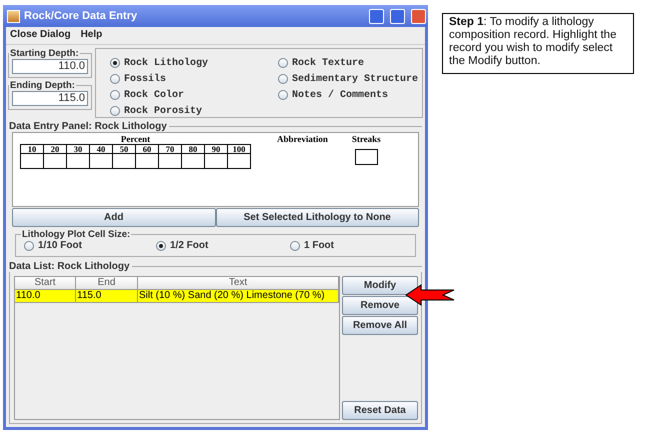 This screenshot has height=436, width=645. Describe the element at coordinates (340, 95) in the screenshot. I see `radio-label: Notes / Comments` at that location.